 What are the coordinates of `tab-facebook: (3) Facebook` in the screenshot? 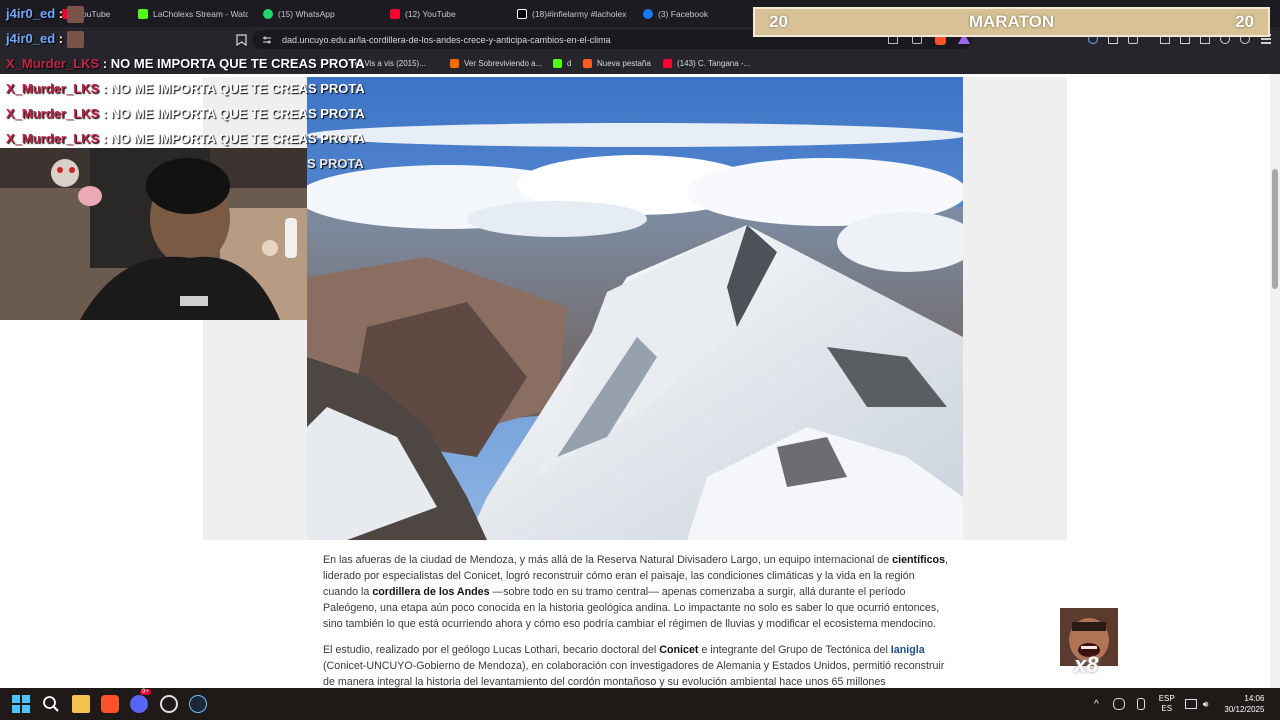 It's located at (693, 13).